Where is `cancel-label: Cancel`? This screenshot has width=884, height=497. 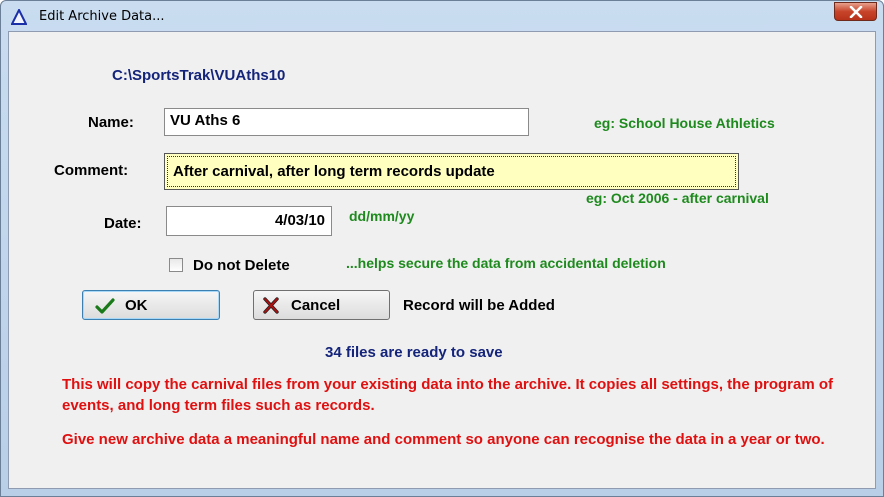 cancel-label: Cancel is located at coordinates (316, 305).